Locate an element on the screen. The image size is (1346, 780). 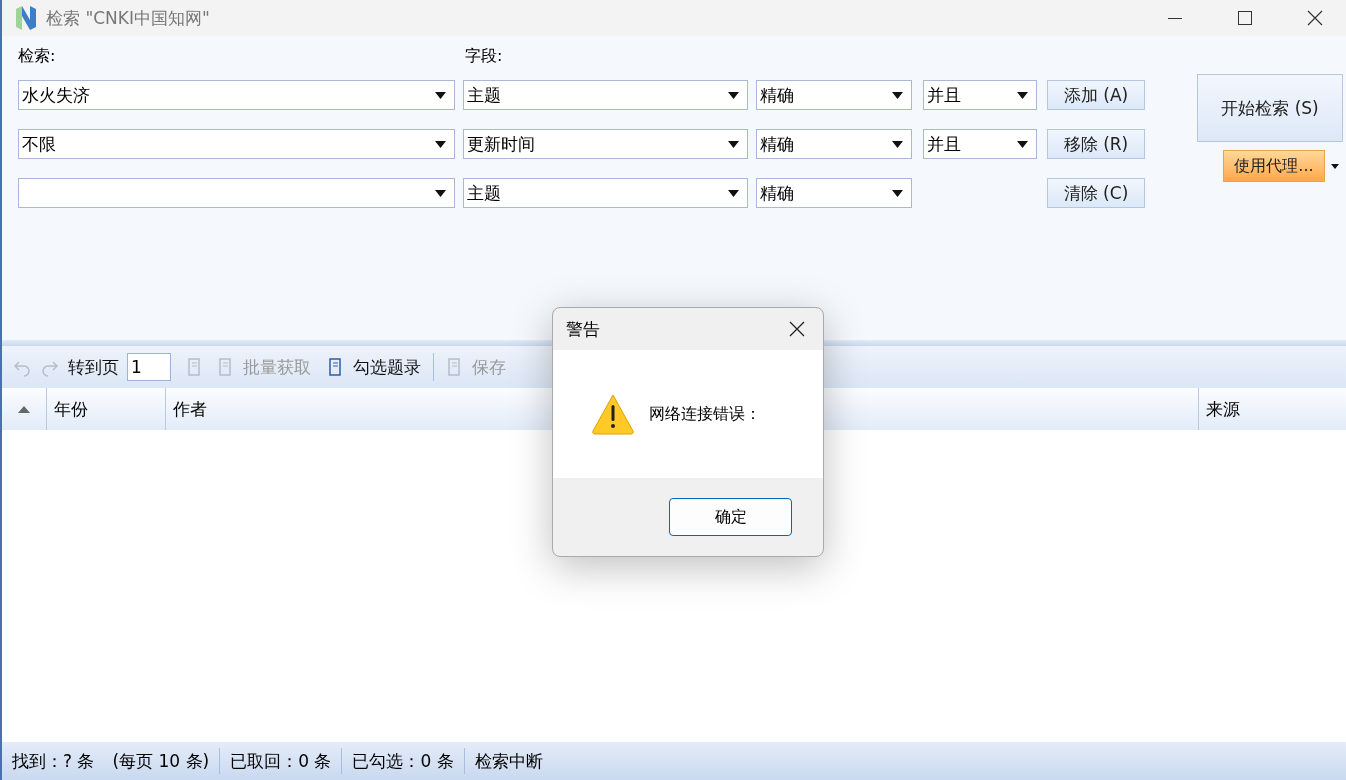
query-label: 检索: is located at coordinates (37, 55).